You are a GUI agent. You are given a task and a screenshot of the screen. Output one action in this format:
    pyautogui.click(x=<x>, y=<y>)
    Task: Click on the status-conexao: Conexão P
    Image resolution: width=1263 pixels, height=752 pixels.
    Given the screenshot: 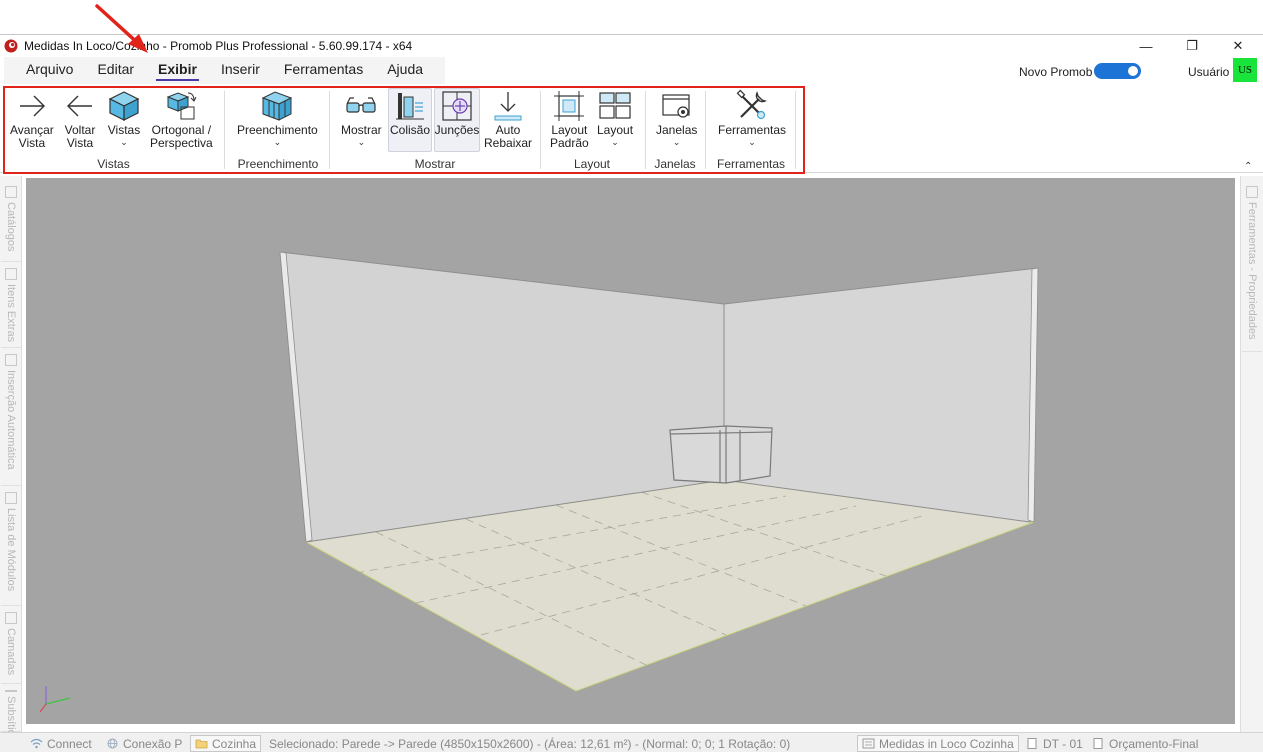 What is the action you would take?
    pyautogui.click(x=144, y=743)
    